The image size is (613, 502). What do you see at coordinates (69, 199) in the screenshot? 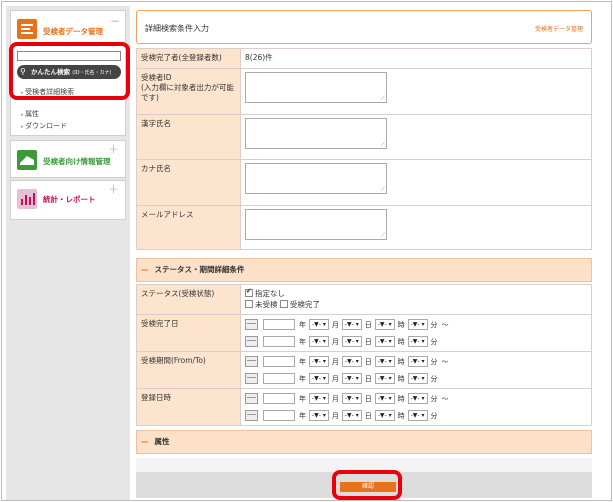
I see `panel-title-stats-report: 統計・レポート` at bounding box center [69, 199].